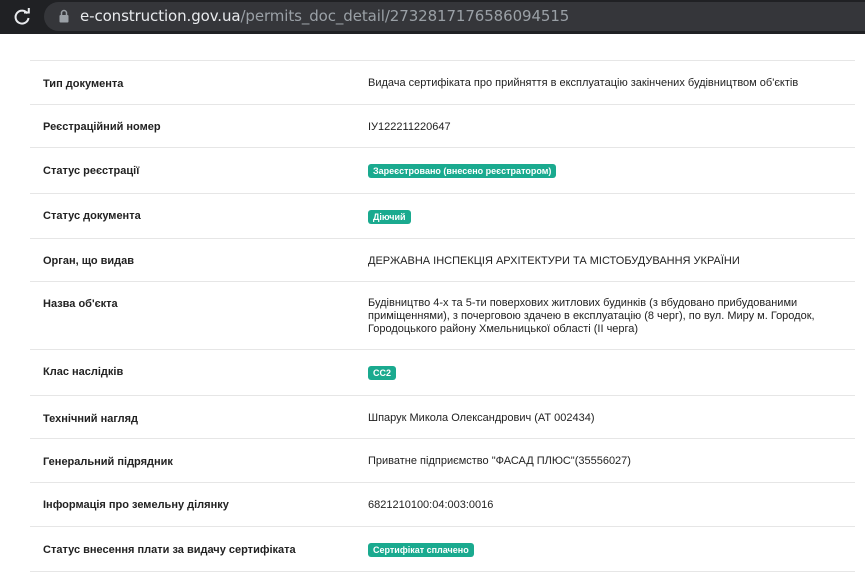  Describe the element at coordinates (431, 505) in the screenshot. I see `row-value: 6821210100:04:003:0016` at that location.